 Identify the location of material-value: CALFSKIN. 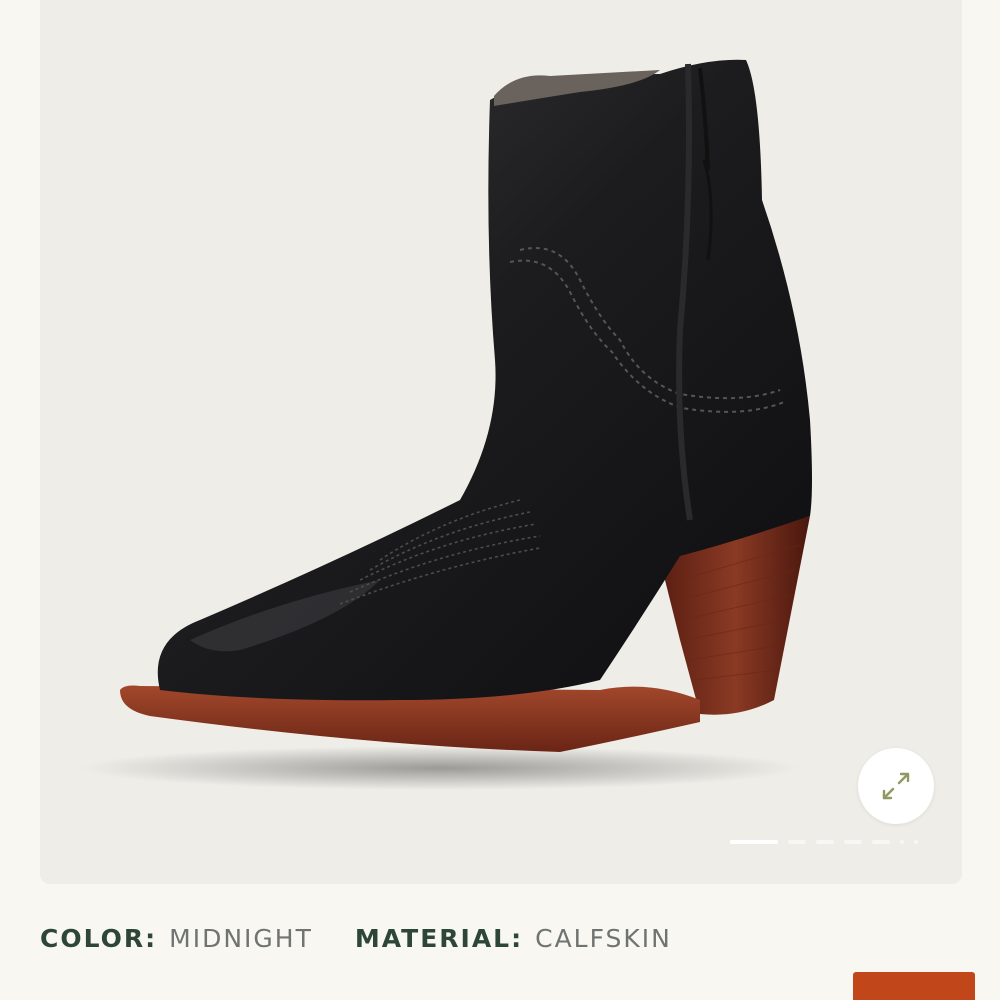
(603, 938).